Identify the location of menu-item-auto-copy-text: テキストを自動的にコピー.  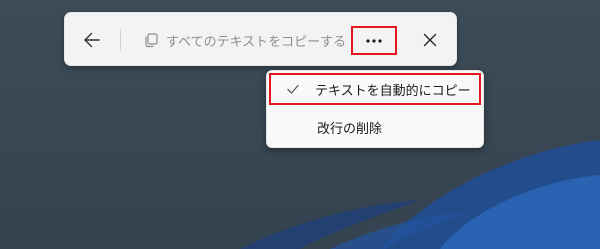
(375, 89).